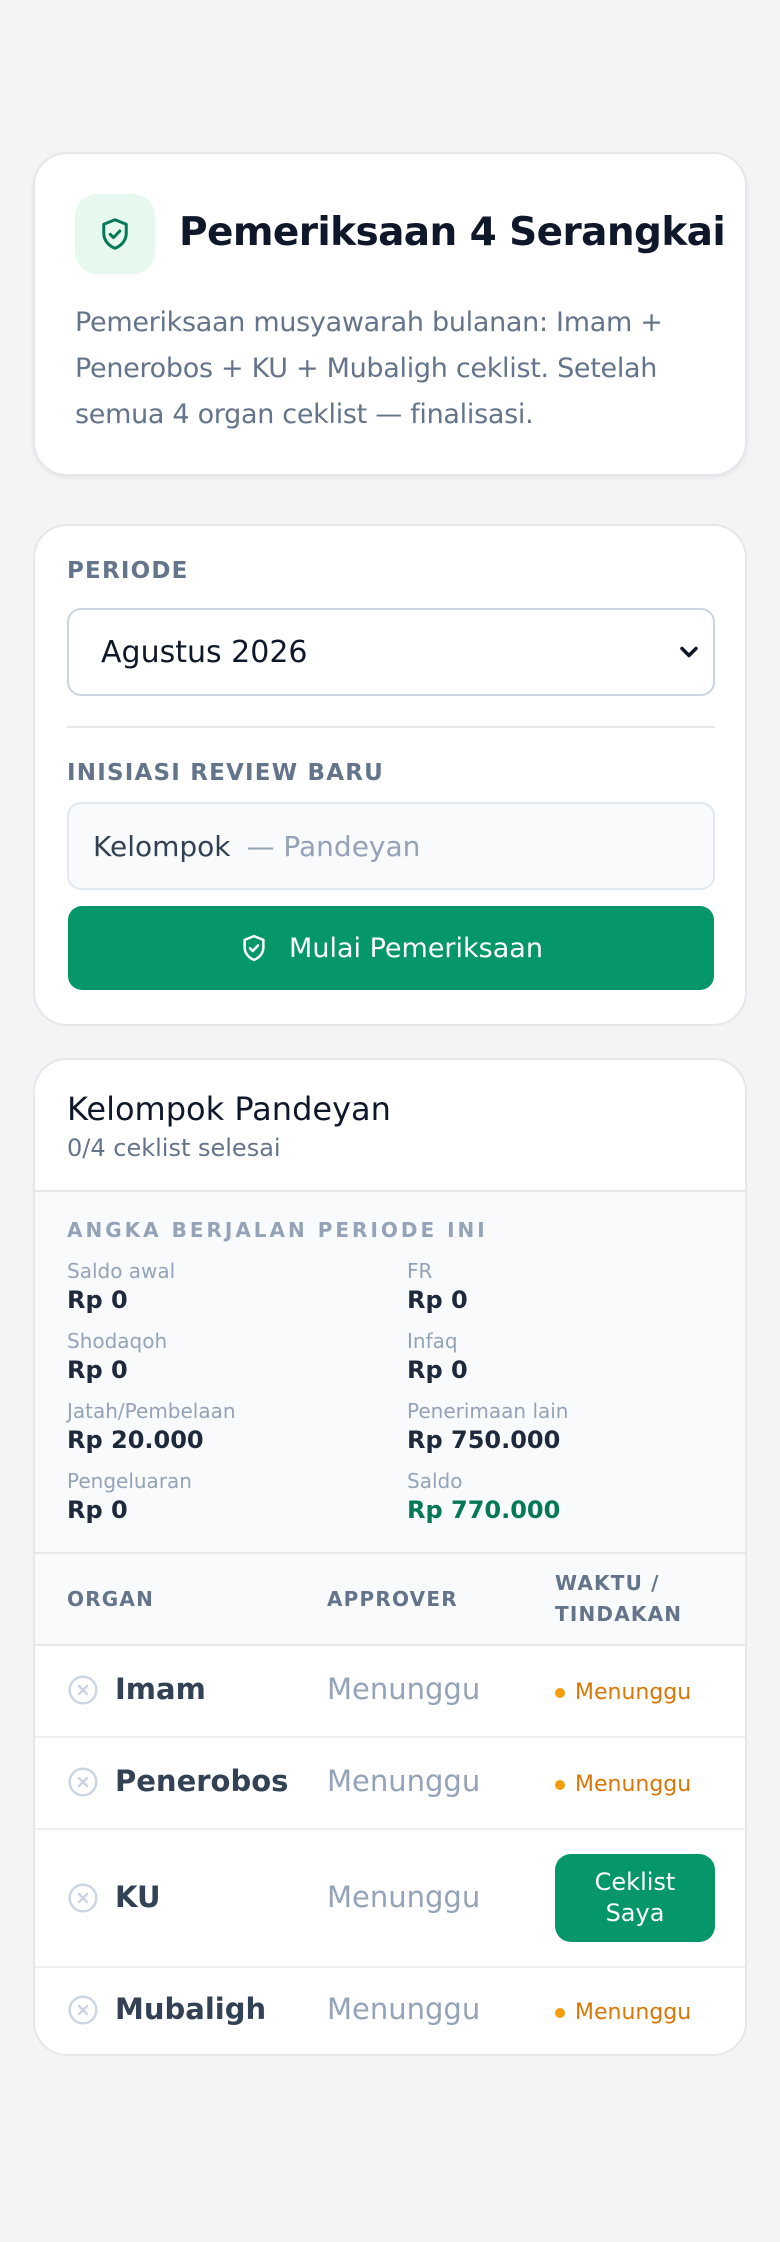 The height and width of the screenshot is (2242, 780). Describe the element at coordinates (391, 652) in the screenshot. I see `period-select: Agustus 2026` at that location.